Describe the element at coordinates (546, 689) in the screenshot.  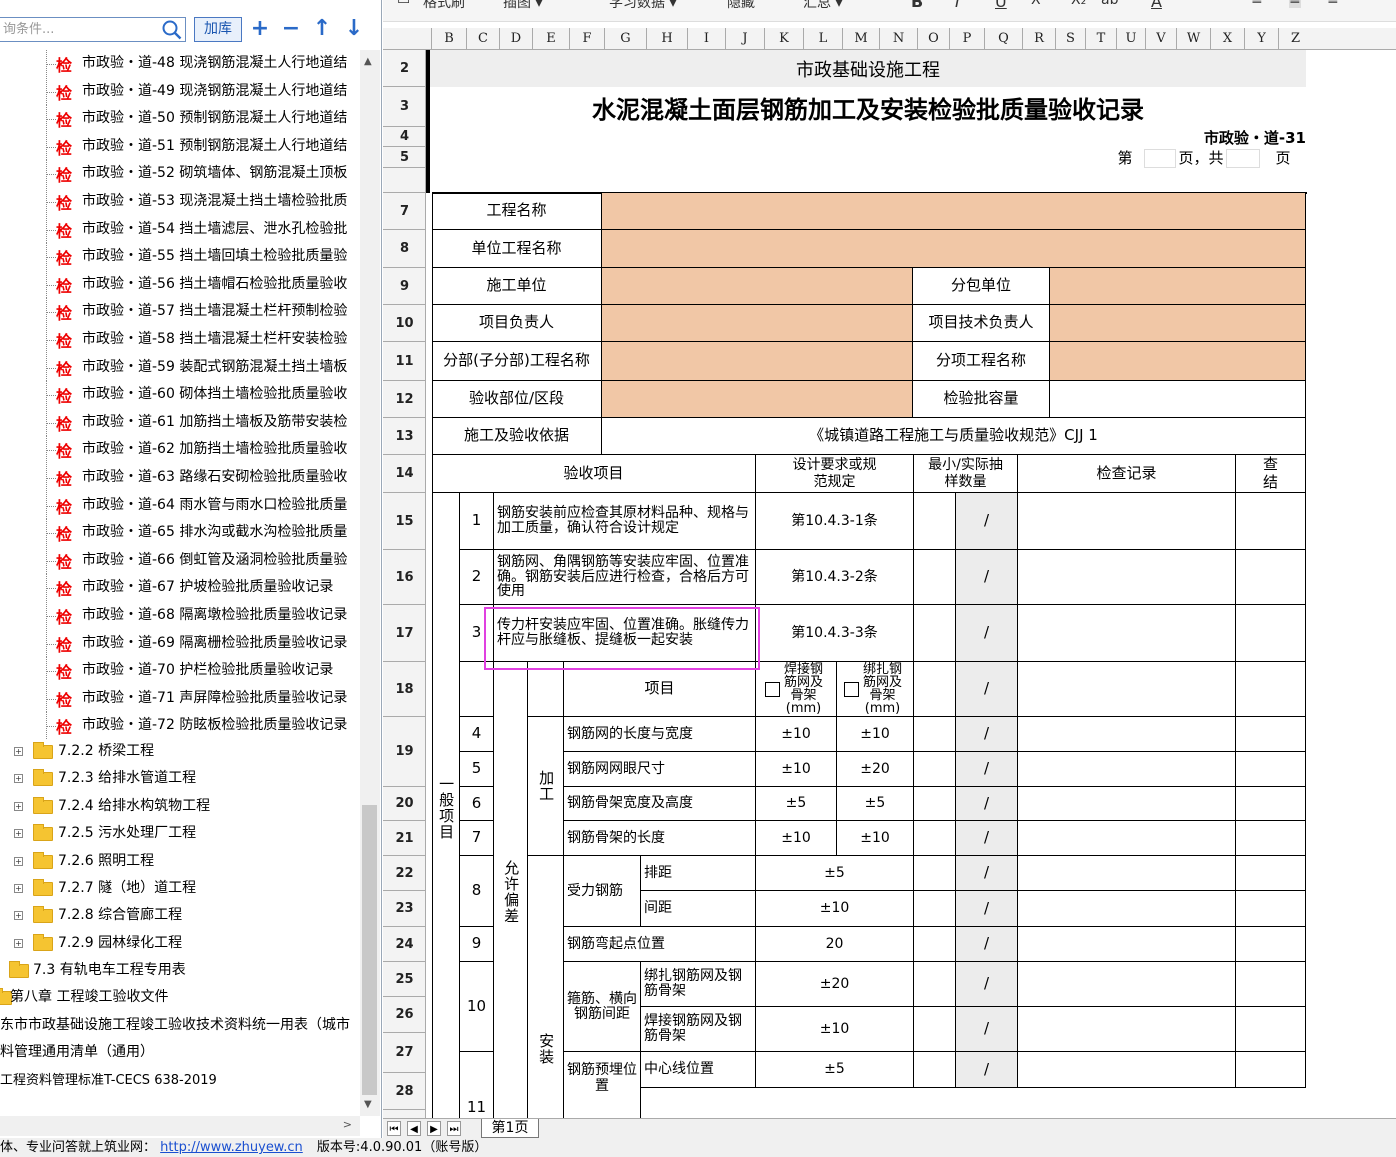
I see `blank-sub` at that location.